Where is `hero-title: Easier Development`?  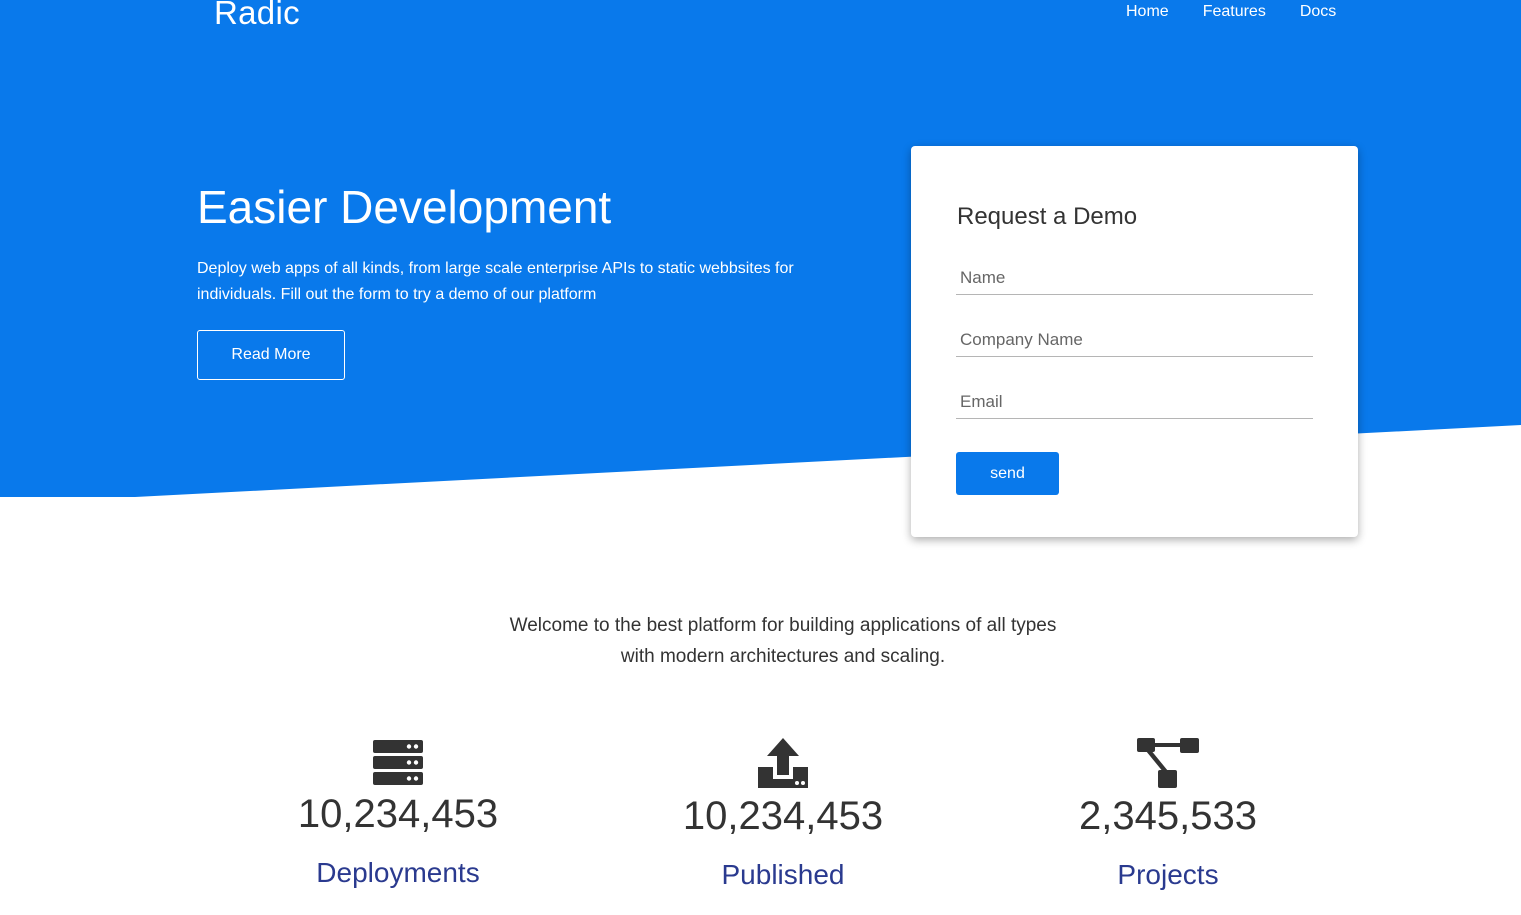
hero-title: Easier Development is located at coordinates (404, 207).